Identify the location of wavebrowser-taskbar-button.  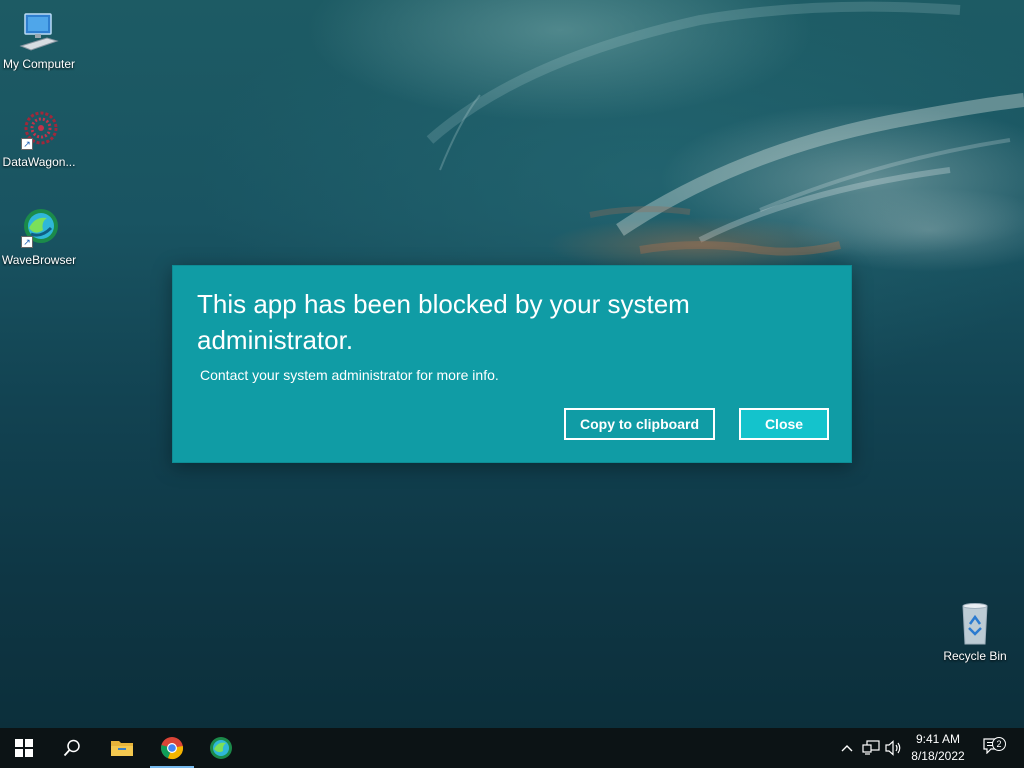
(221, 748).